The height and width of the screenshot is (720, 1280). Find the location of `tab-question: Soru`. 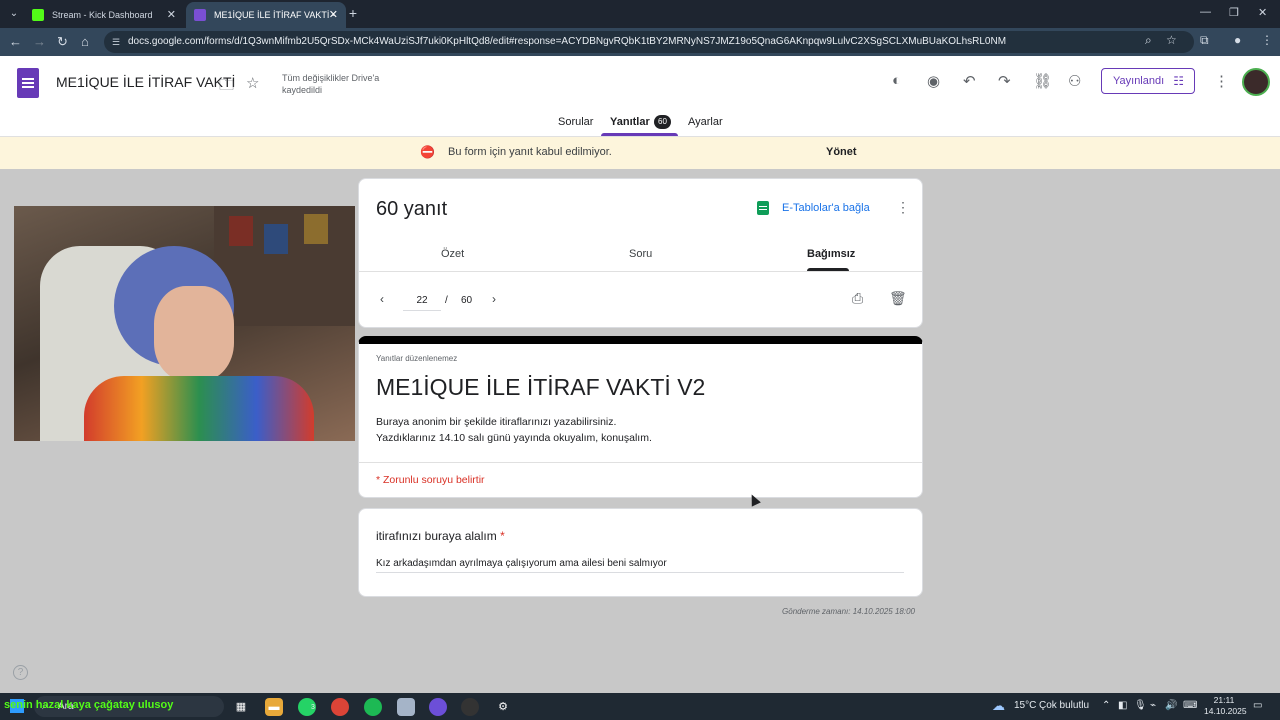

tab-question: Soru is located at coordinates (640, 254).